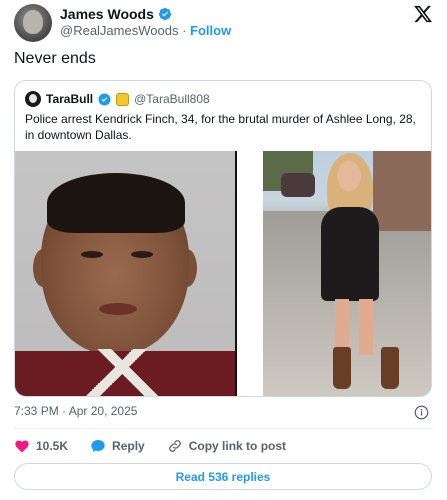  I want to click on tweet-date: Apr 20, 2025, so click(103, 411).